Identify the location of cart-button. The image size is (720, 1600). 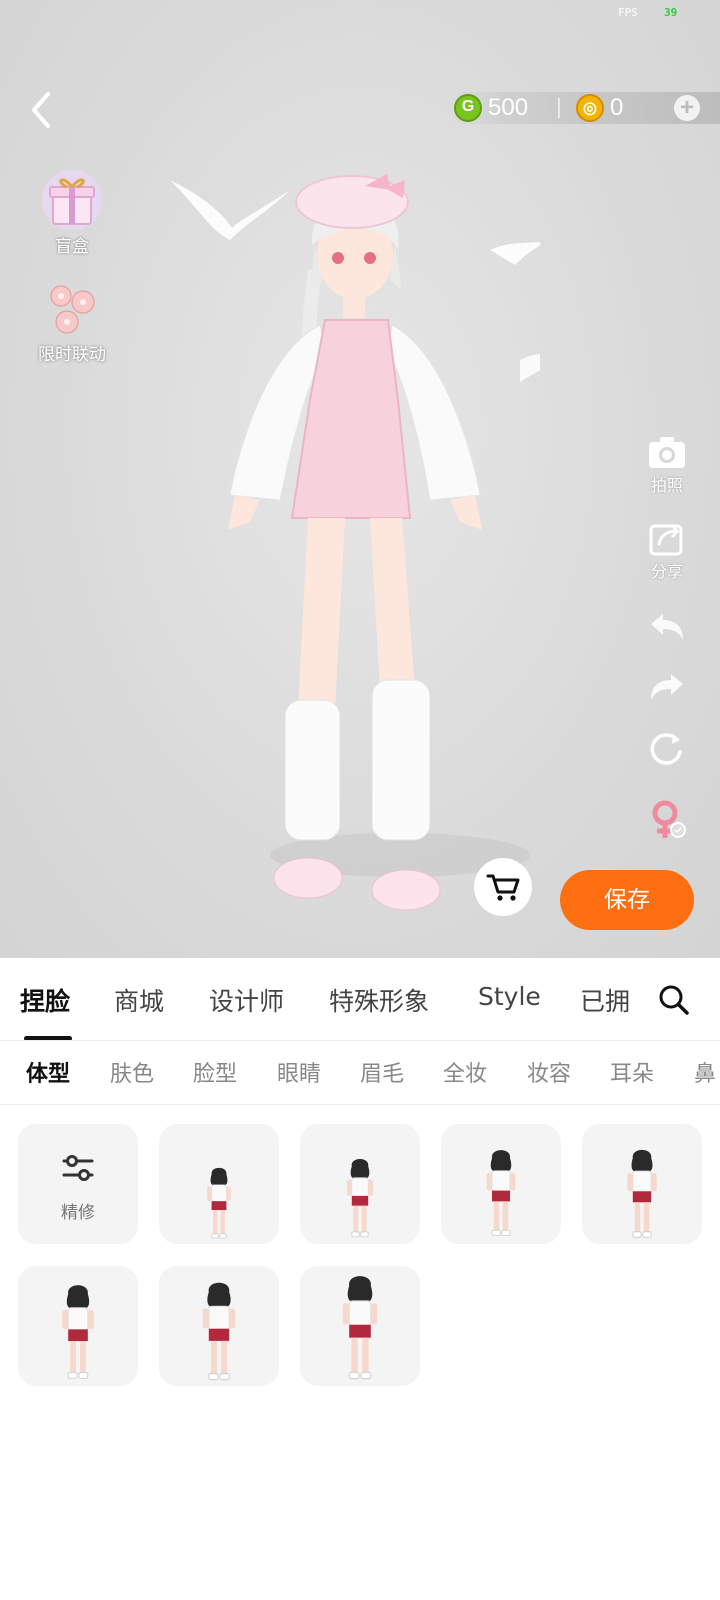
(503, 887).